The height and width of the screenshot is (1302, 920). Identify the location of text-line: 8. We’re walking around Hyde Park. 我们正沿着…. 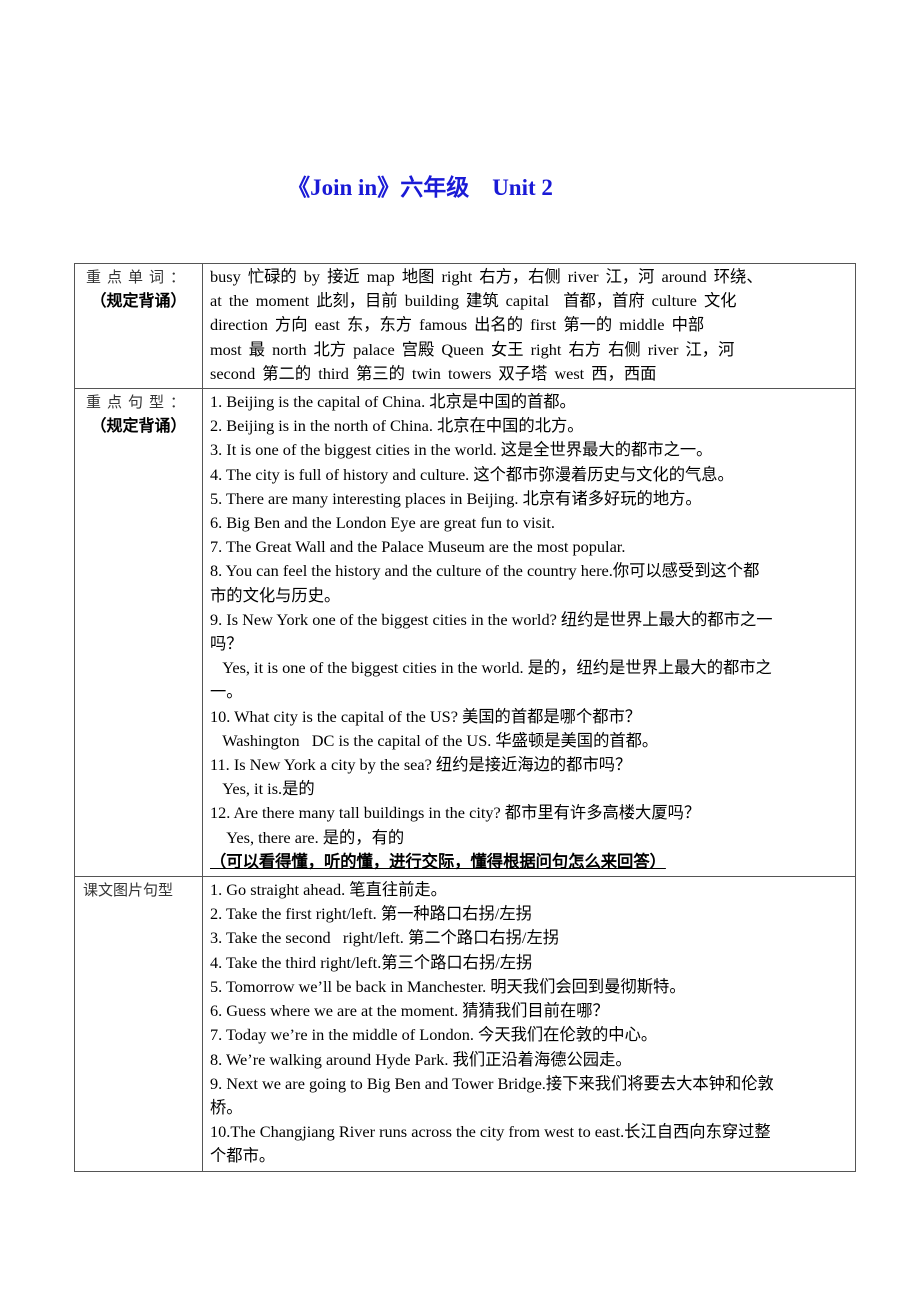
(421, 1059).